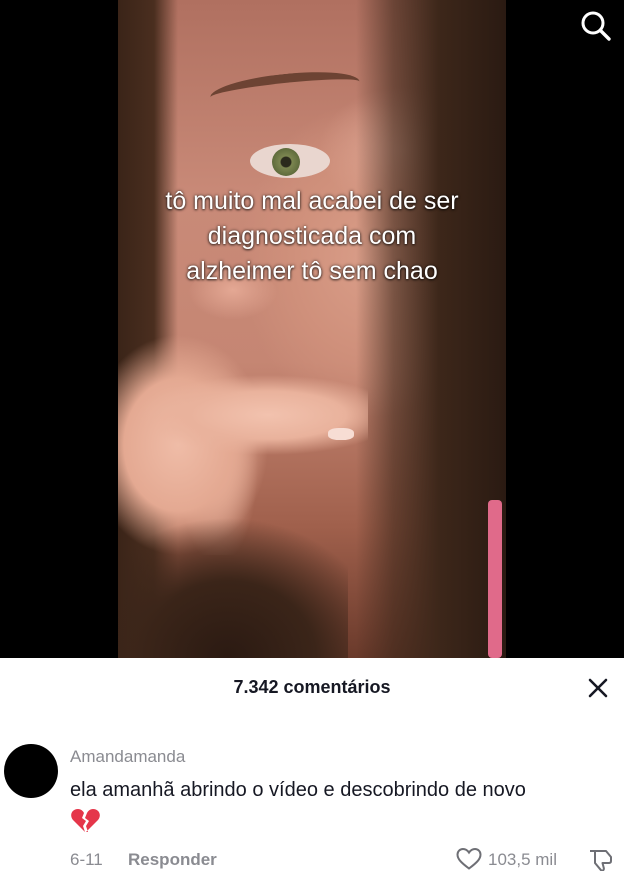 Image resolution: width=624 pixels, height=871 pixels. I want to click on avatar, so click(31, 771).